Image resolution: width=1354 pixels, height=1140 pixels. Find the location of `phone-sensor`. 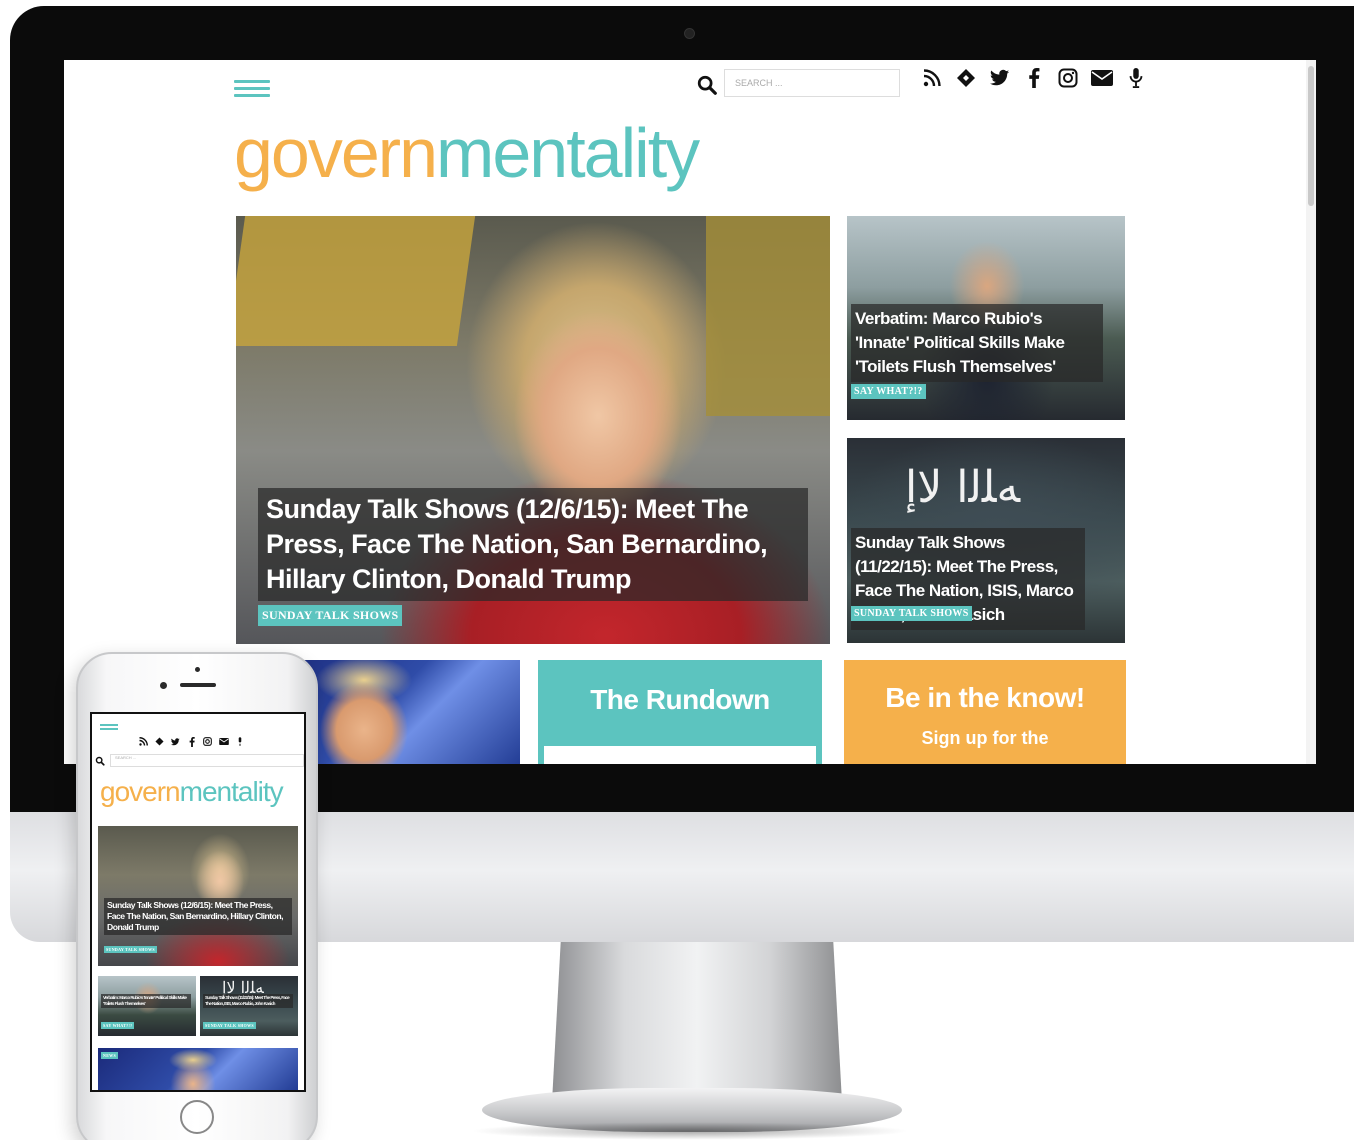

phone-sensor is located at coordinates (197, 669).